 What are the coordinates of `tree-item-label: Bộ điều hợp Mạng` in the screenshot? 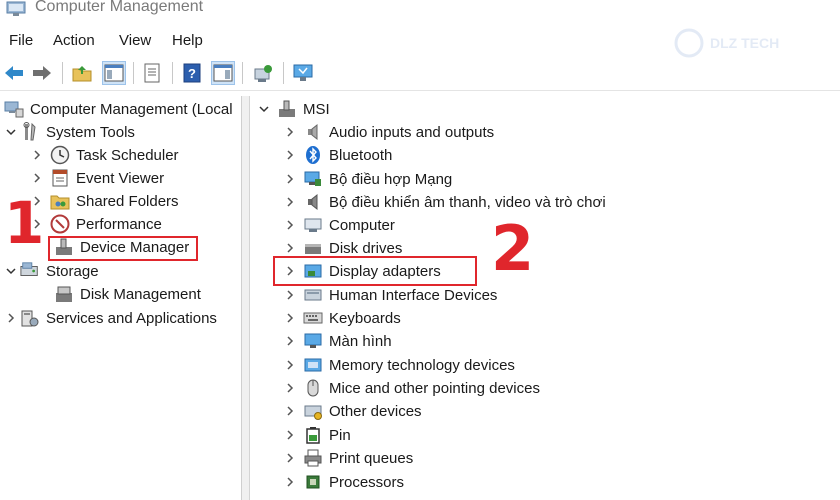 It's located at (391, 179).